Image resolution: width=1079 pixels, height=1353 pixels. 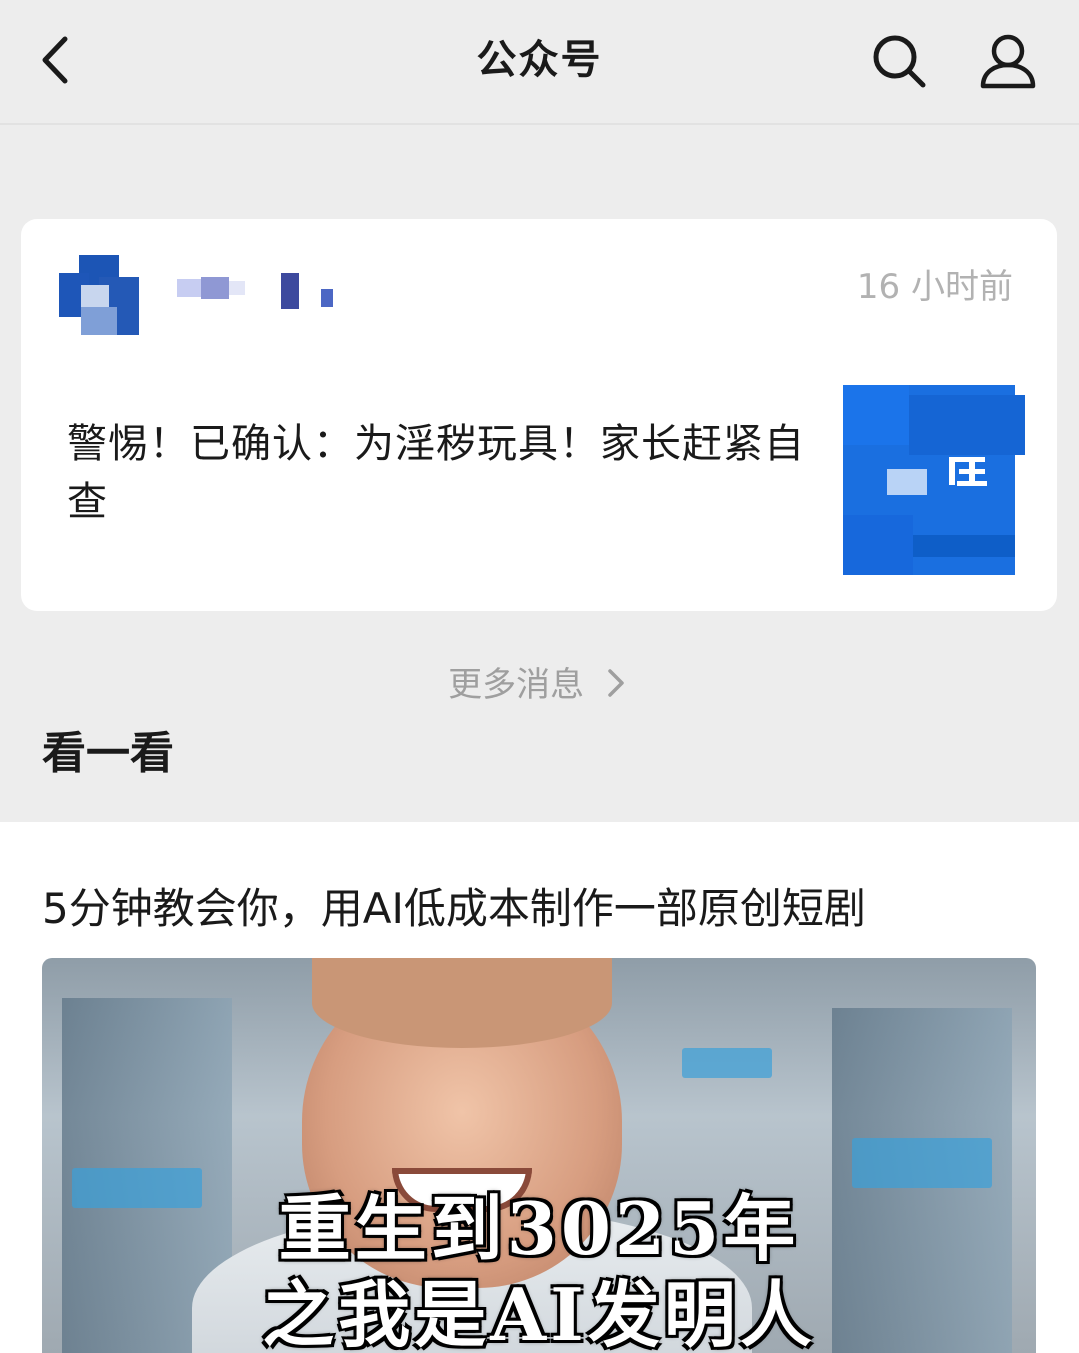 What do you see at coordinates (934, 287) in the screenshot?
I see `message-time: 16 小时前` at bounding box center [934, 287].